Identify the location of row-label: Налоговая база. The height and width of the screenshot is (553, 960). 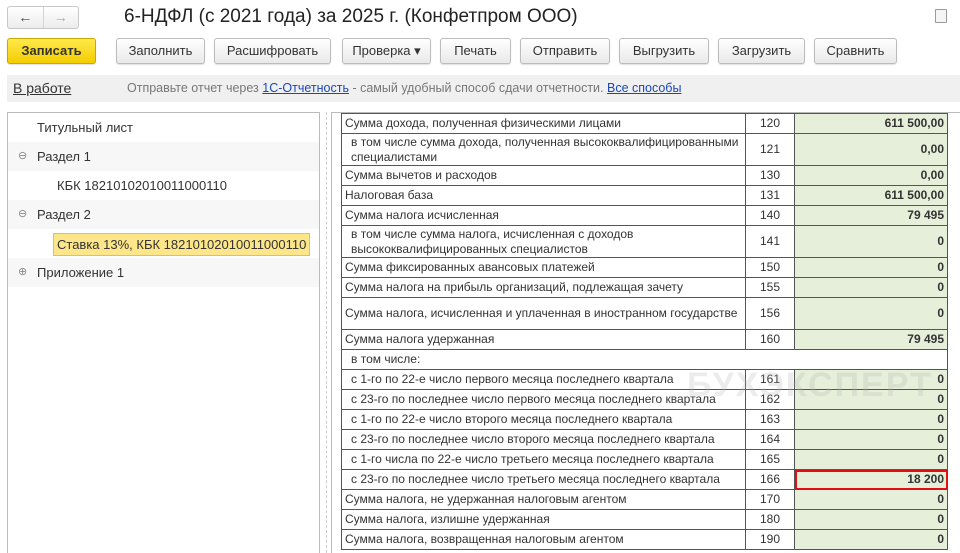
(543, 195).